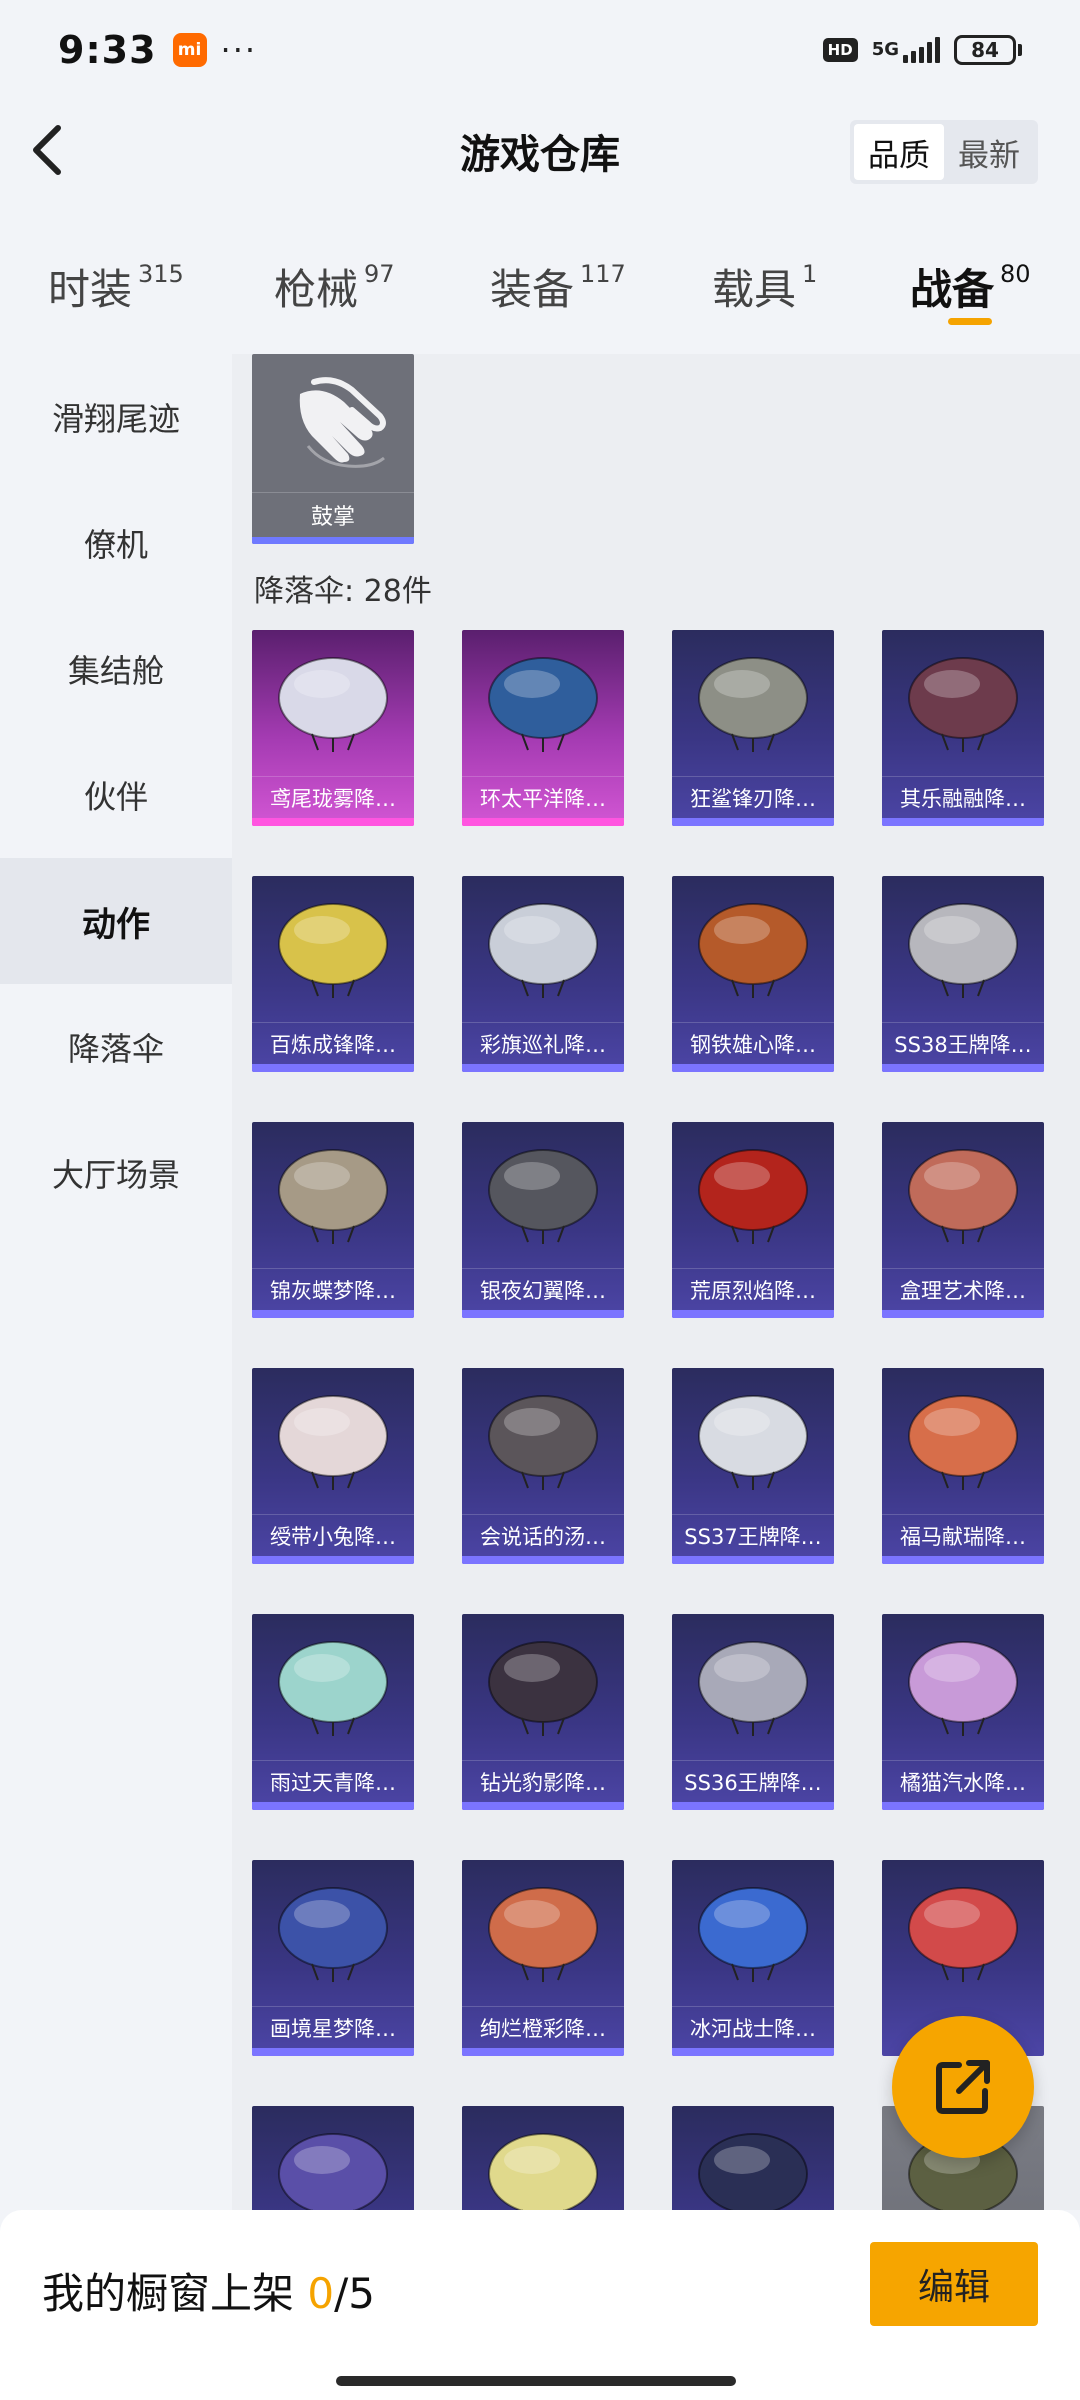 The height and width of the screenshot is (2400, 1080). I want to click on tab-fashion: 时装 315, so click(116, 286).